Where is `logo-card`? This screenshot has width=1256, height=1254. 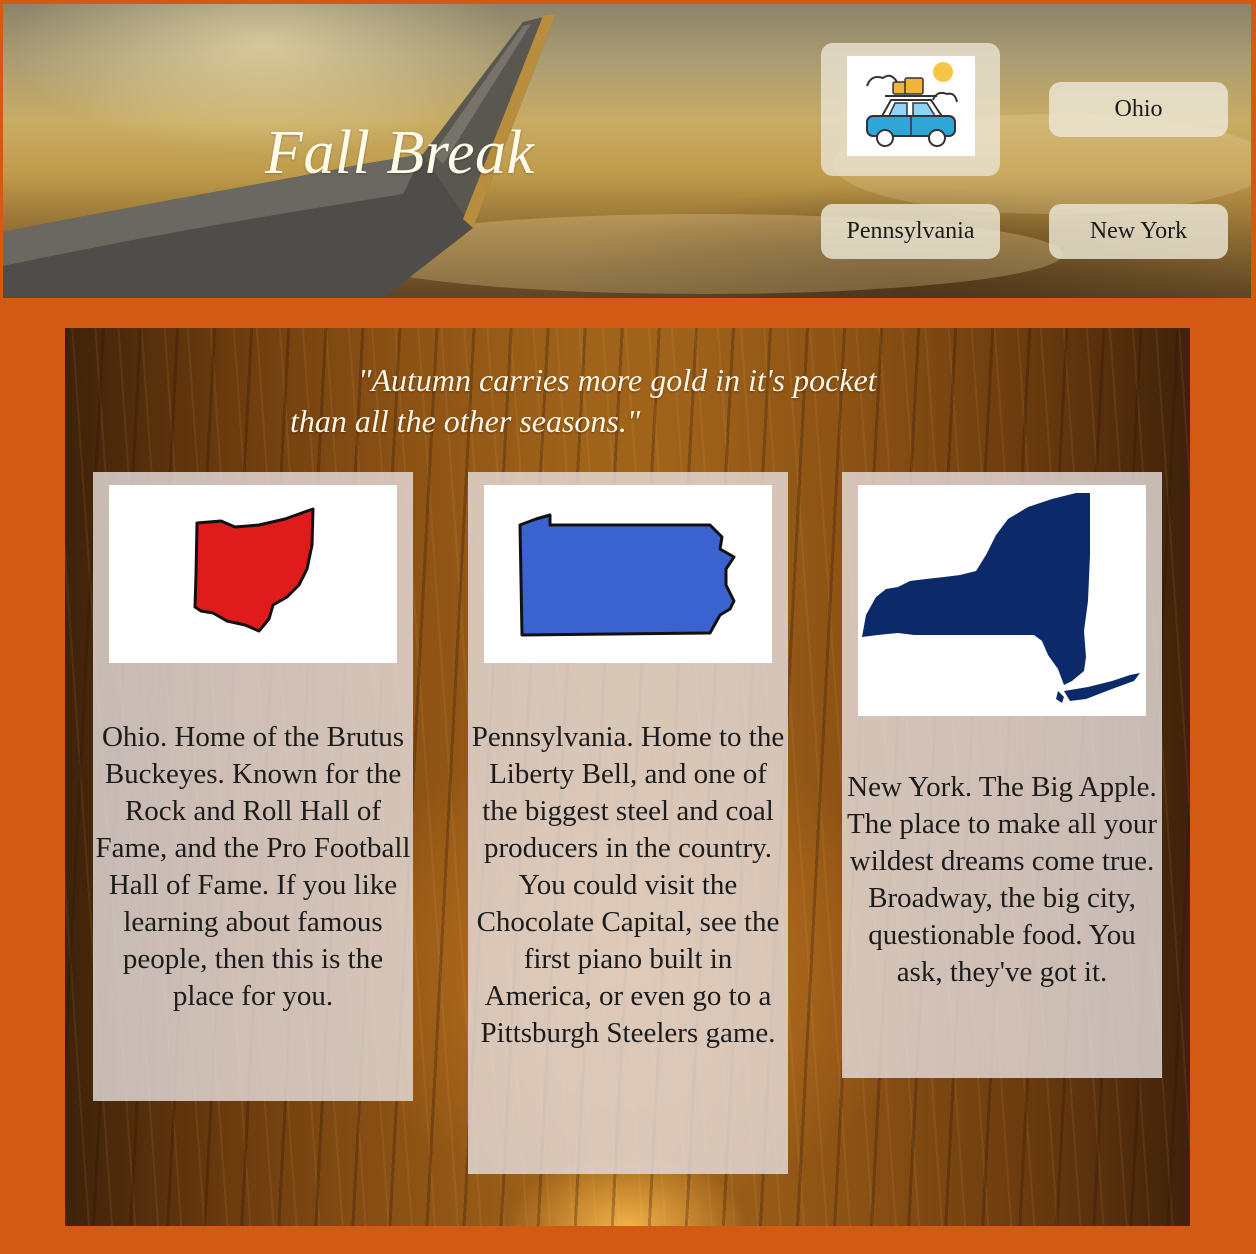
logo-card is located at coordinates (910, 109).